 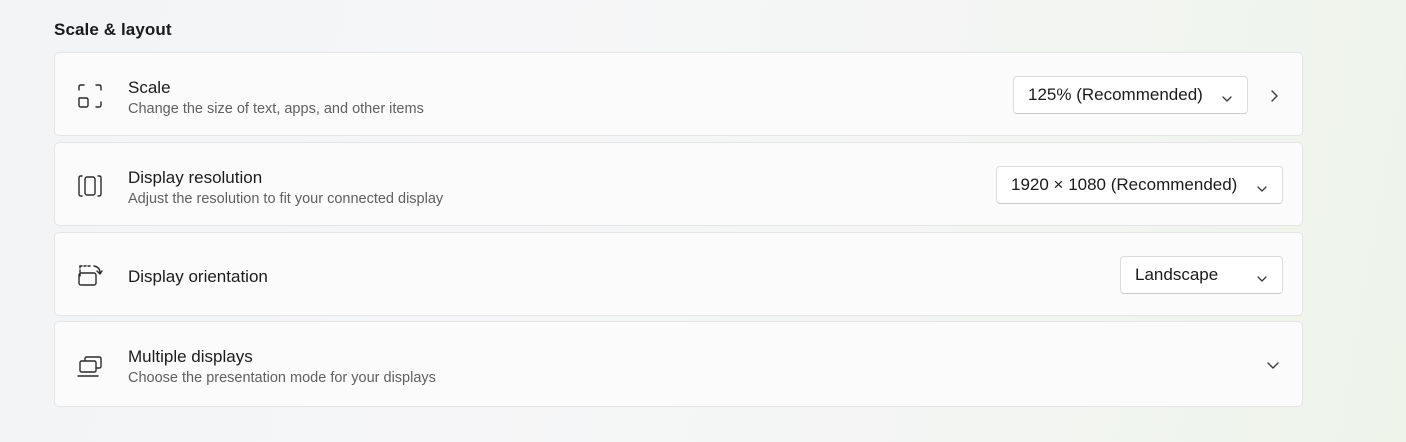 I want to click on multiple-displays-icon, so click(x=90, y=366).